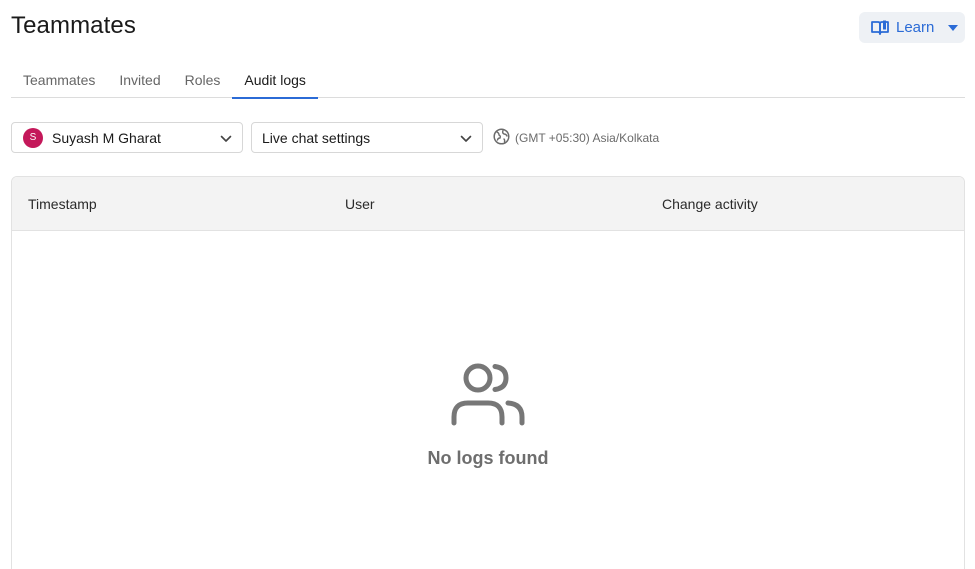 This screenshot has width=975, height=569. I want to click on tab-bar: Teammates Invited Roles Audit logs, so click(488, 80).